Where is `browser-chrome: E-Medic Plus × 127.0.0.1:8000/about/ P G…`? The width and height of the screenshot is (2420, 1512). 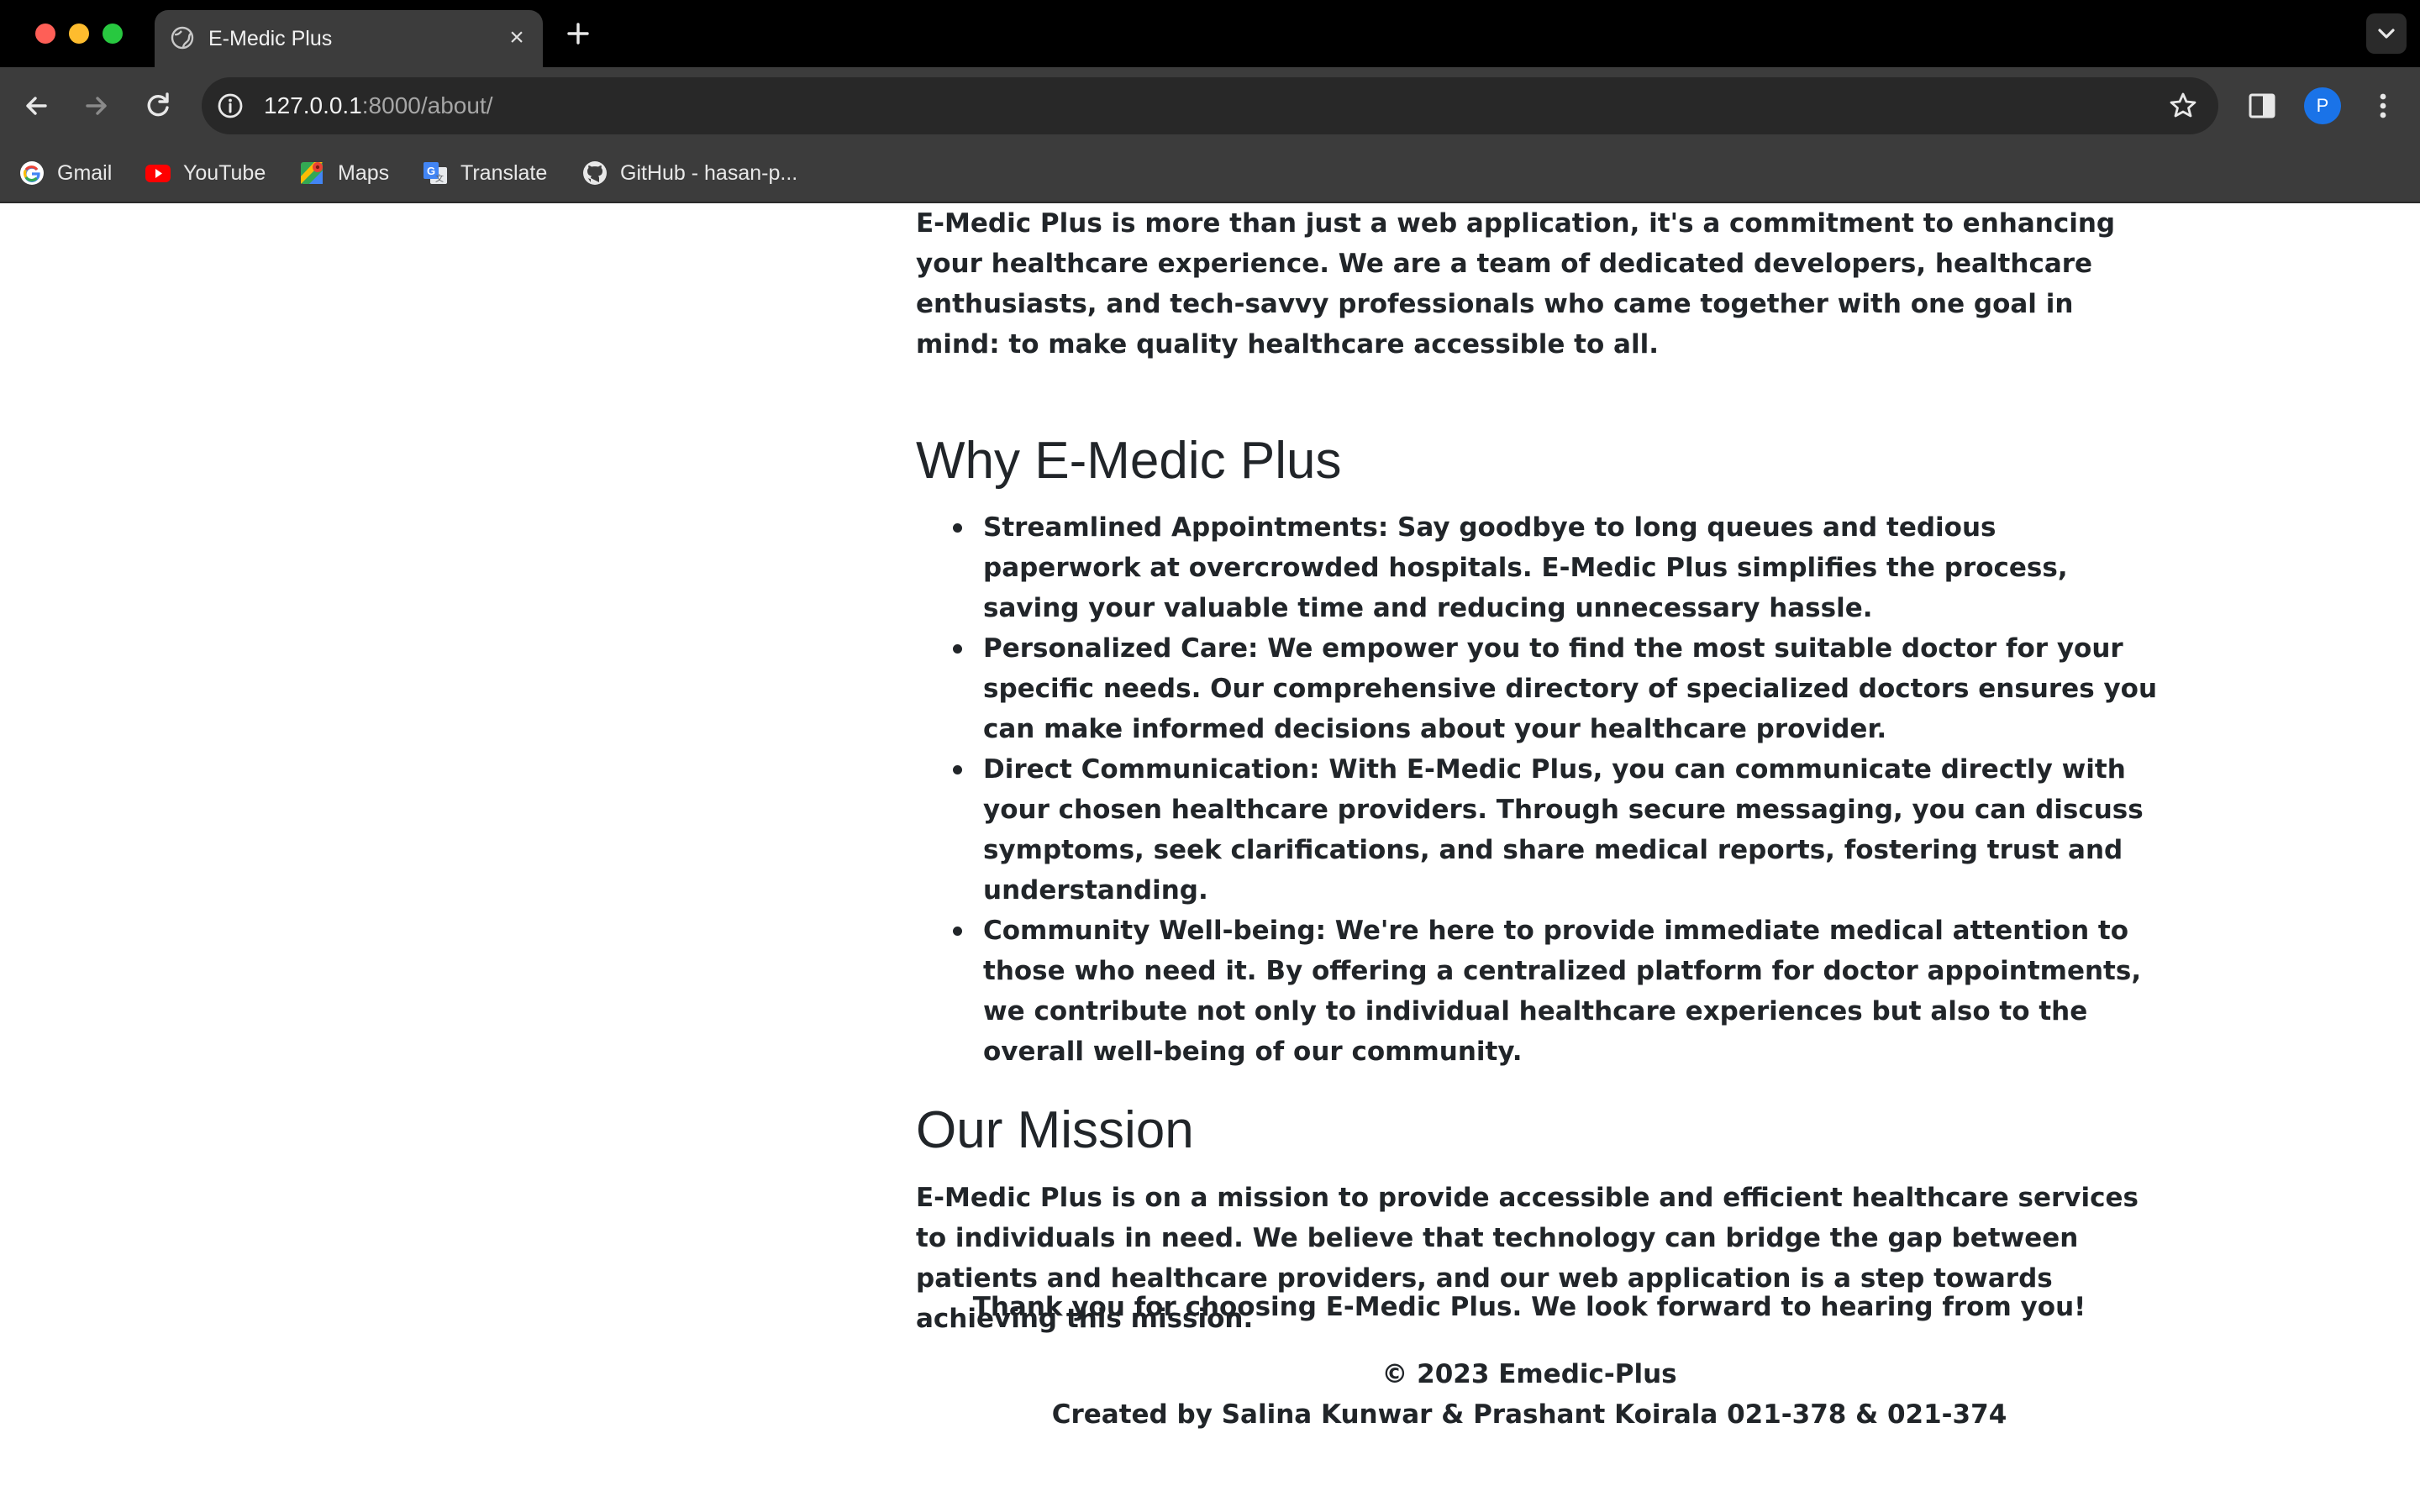 browser-chrome: E-Medic Plus × 127.0.0.1:8000/about/ P G… is located at coordinates (1210, 101).